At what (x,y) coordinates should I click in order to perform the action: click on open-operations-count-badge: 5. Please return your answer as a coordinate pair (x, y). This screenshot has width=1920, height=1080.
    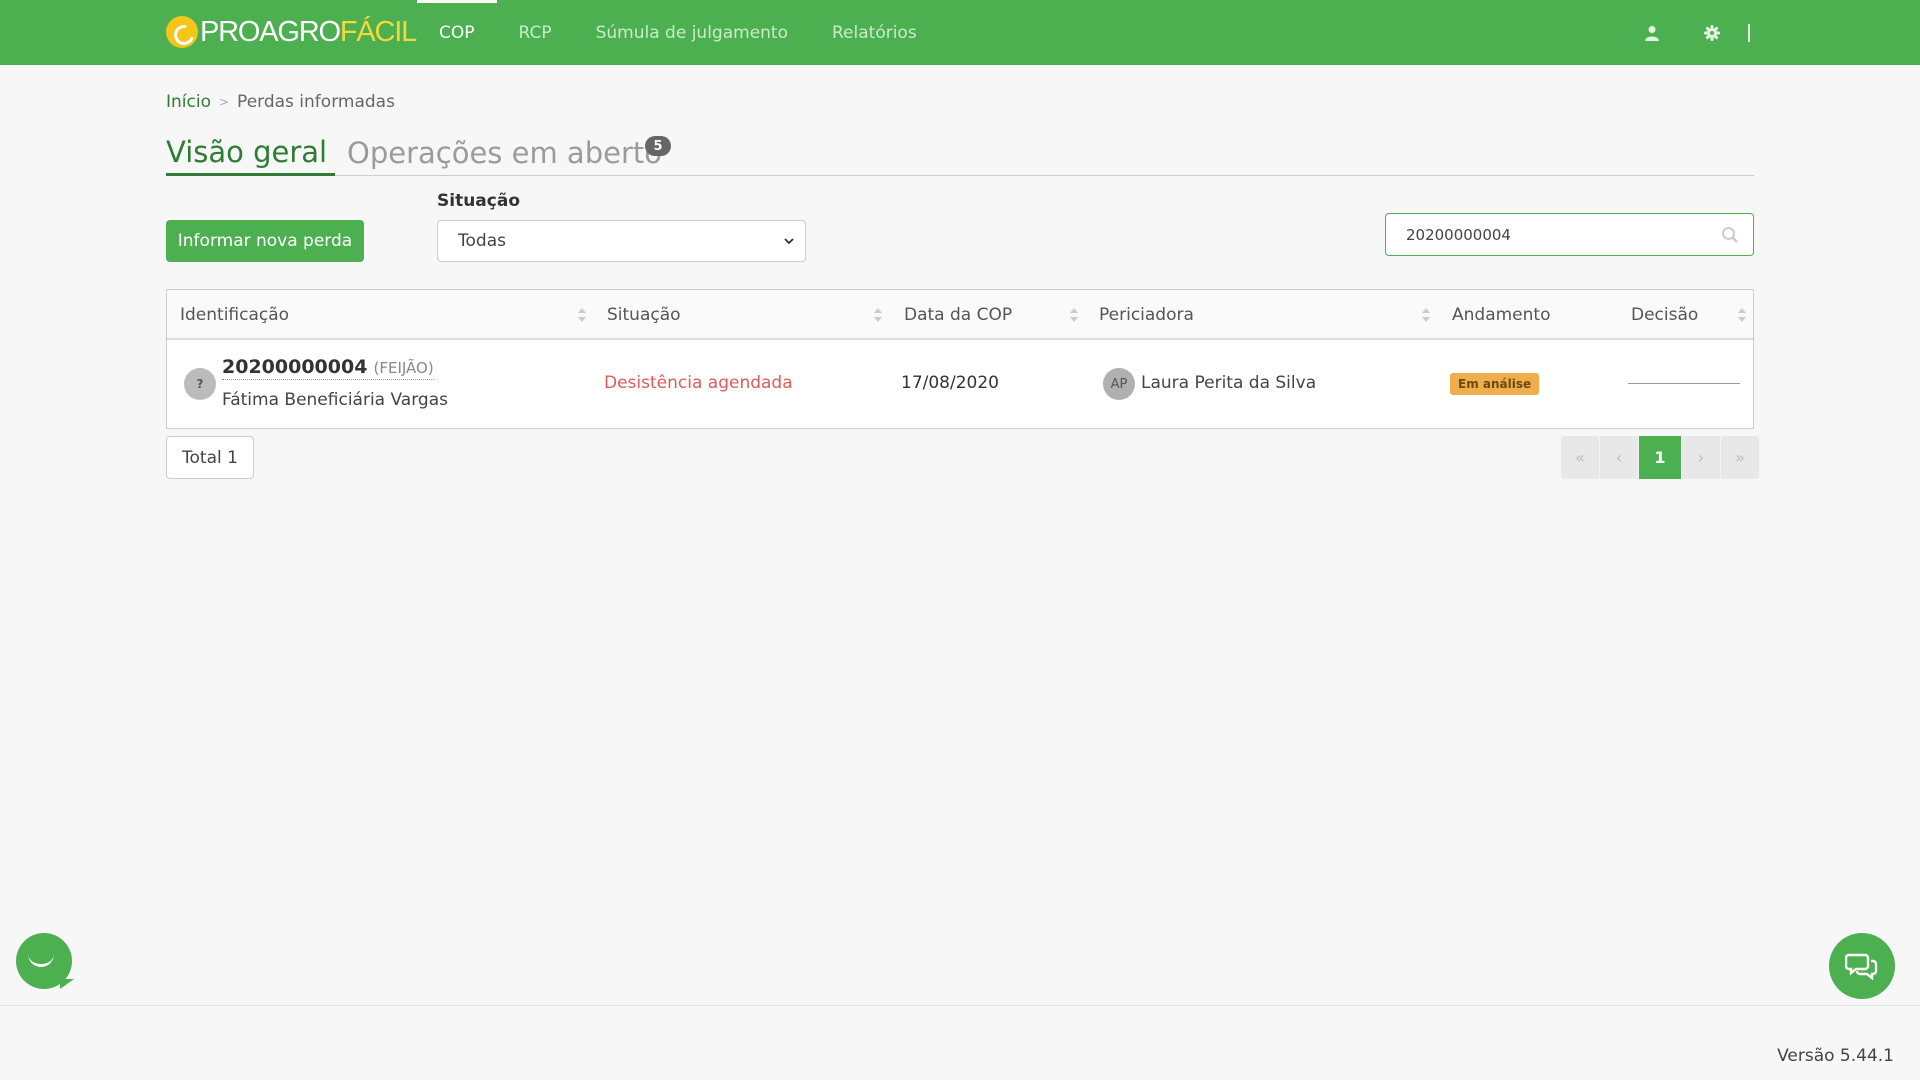
    Looking at the image, I should click on (658, 146).